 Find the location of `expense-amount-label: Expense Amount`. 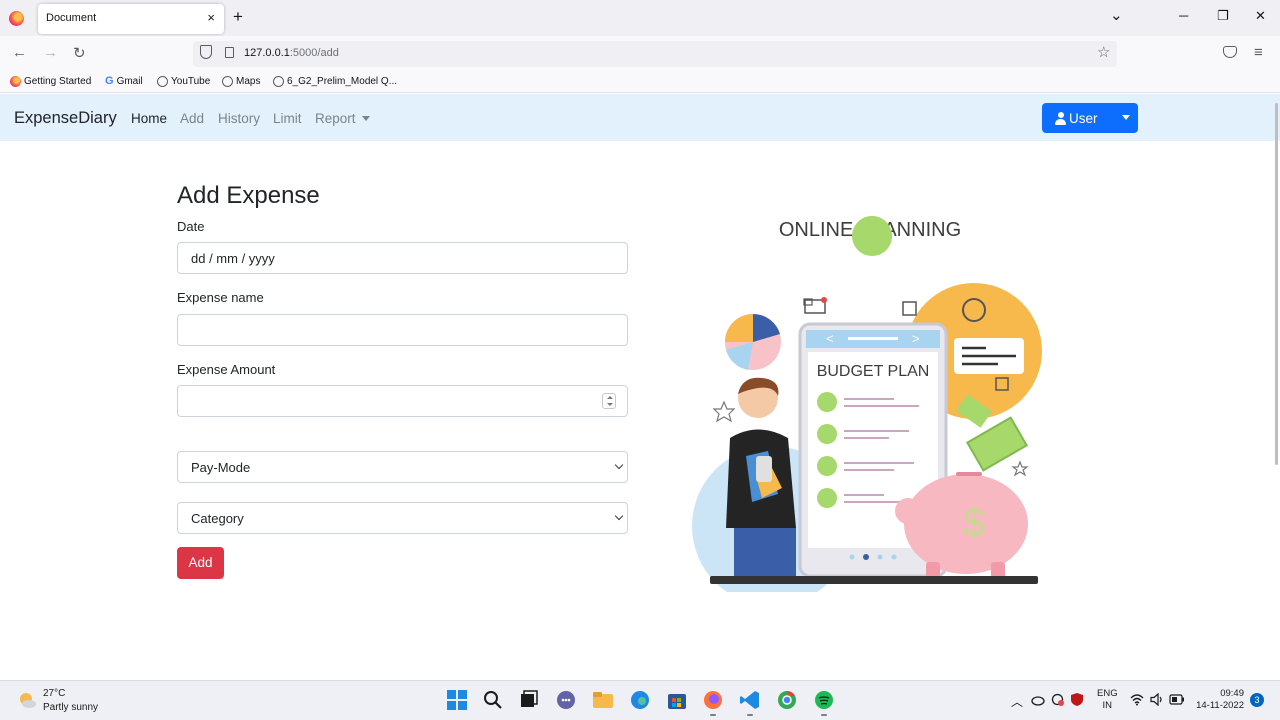

expense-amount-label: Expense Amount is located at coordinates (226, 369).